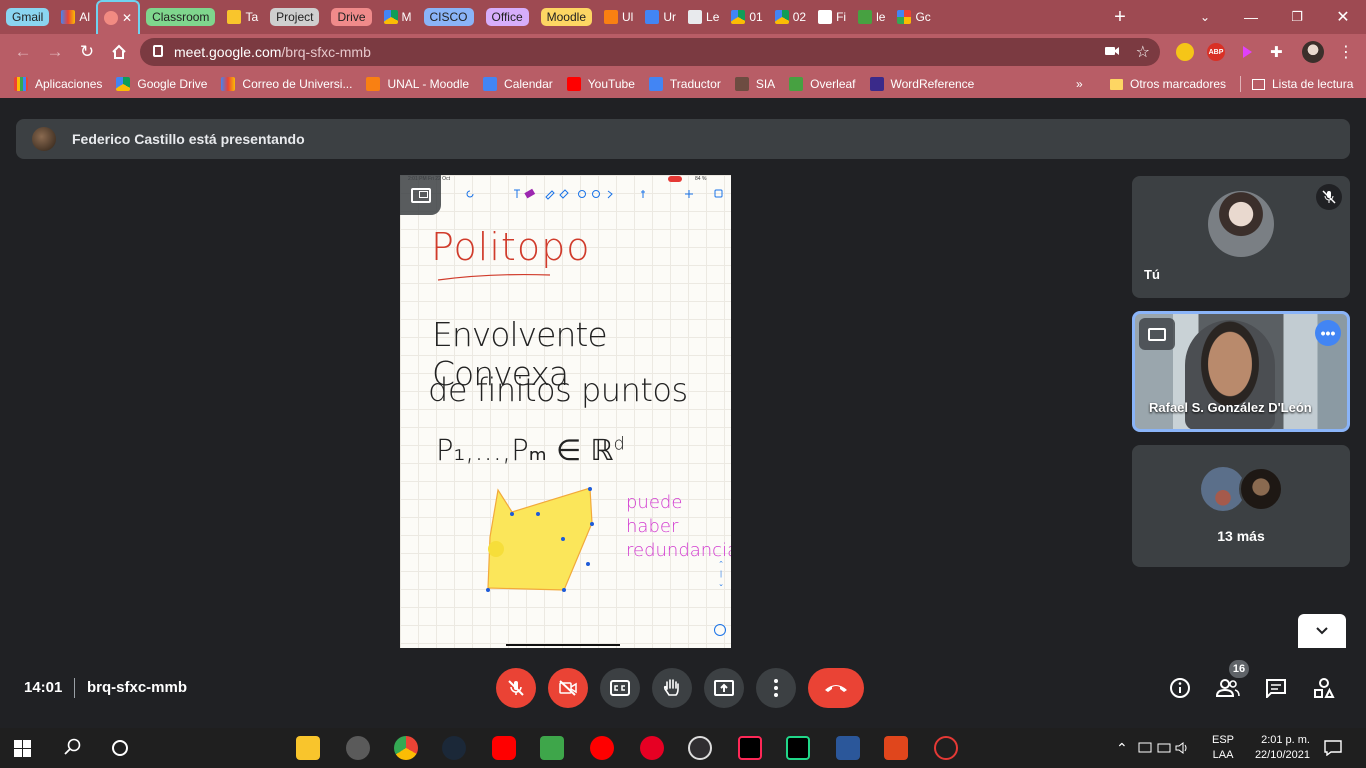 The image size is (1366, 768). What do you see at coordinates (790, 17) in the screenshot?
I see `browser-tab: 02` at bounding box center [790, 17].